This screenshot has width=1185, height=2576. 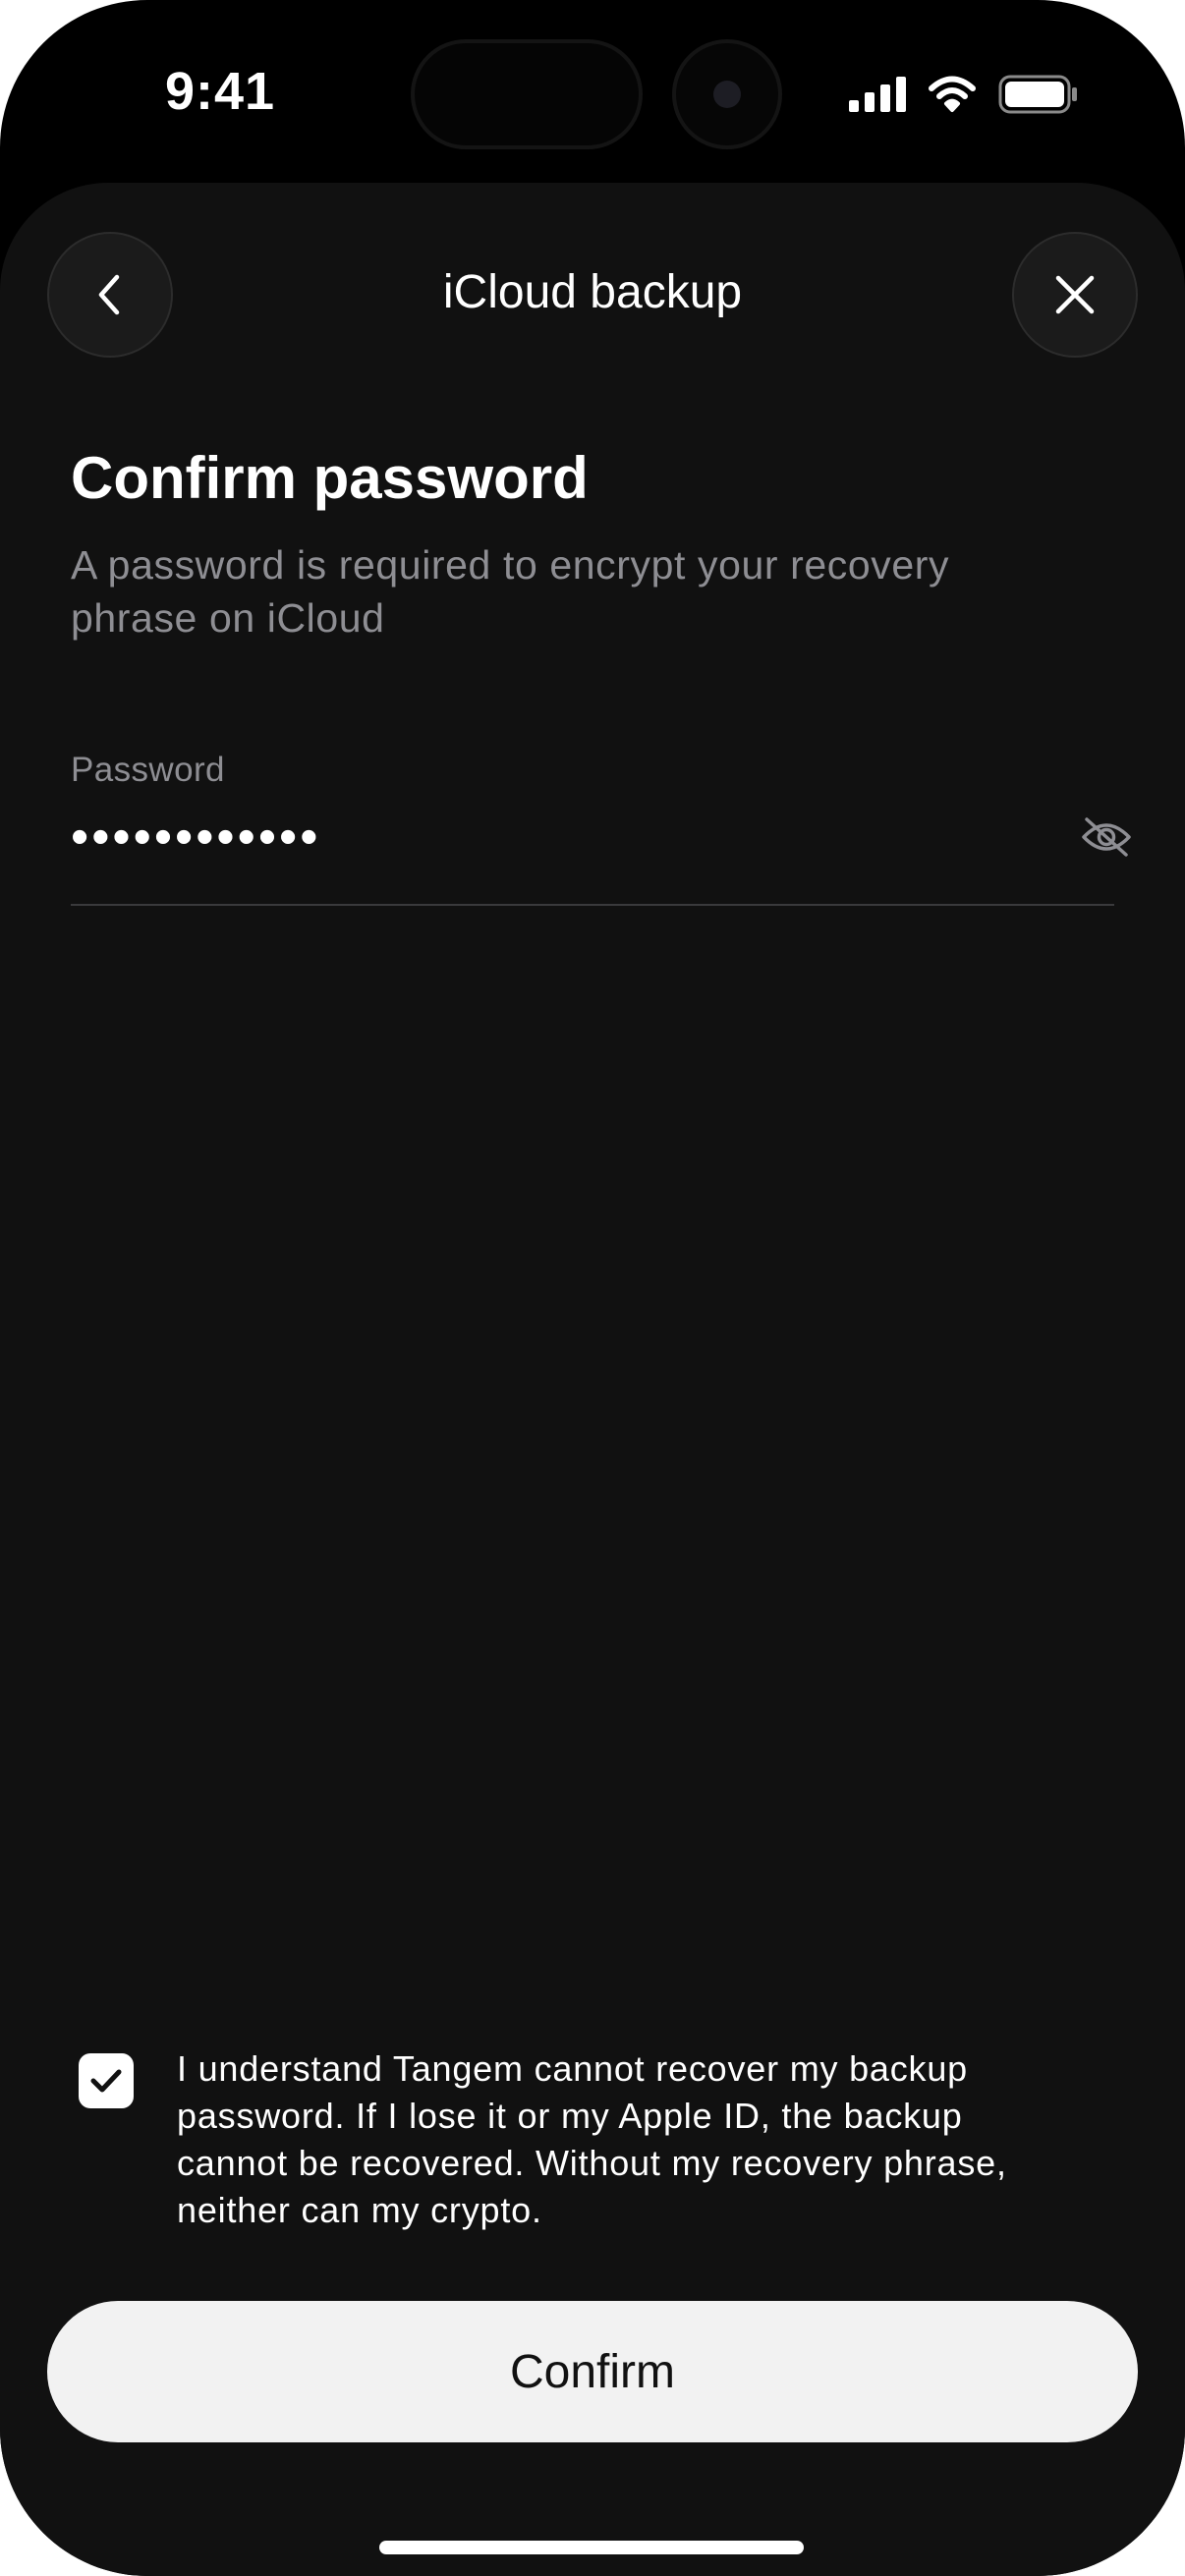 I want to click on confirm-button-label: Confirm, so click(x=592, y=2371).